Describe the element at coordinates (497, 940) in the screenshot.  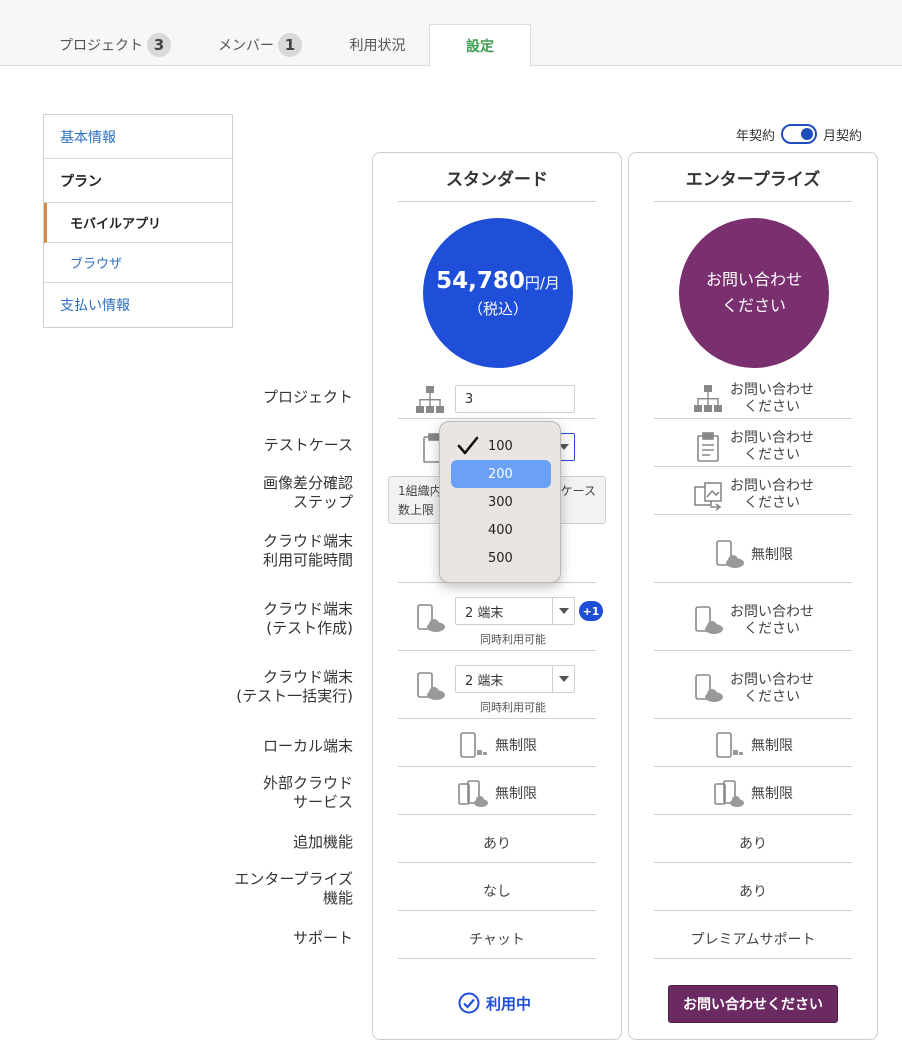
I see `standard-support-value: チャット` at that location.